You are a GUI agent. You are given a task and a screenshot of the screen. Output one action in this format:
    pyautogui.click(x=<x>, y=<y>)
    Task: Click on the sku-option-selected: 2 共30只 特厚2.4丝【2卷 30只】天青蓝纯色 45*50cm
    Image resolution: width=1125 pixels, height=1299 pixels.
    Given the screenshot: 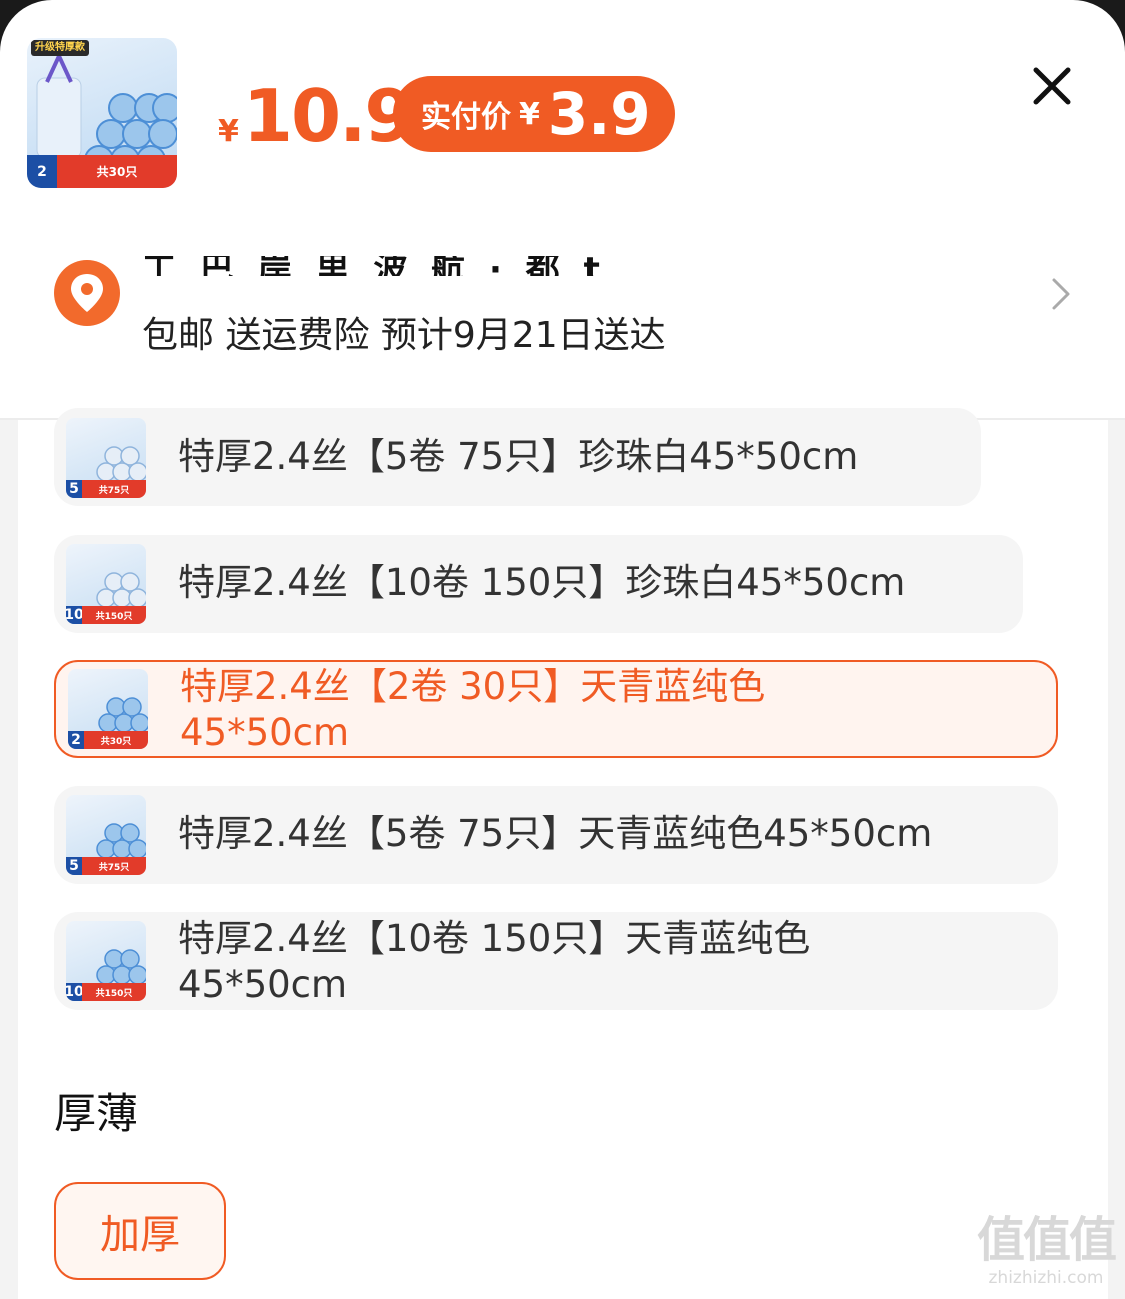 What is the action you would take?
    pyautogui.click(x=556, y=709)
    